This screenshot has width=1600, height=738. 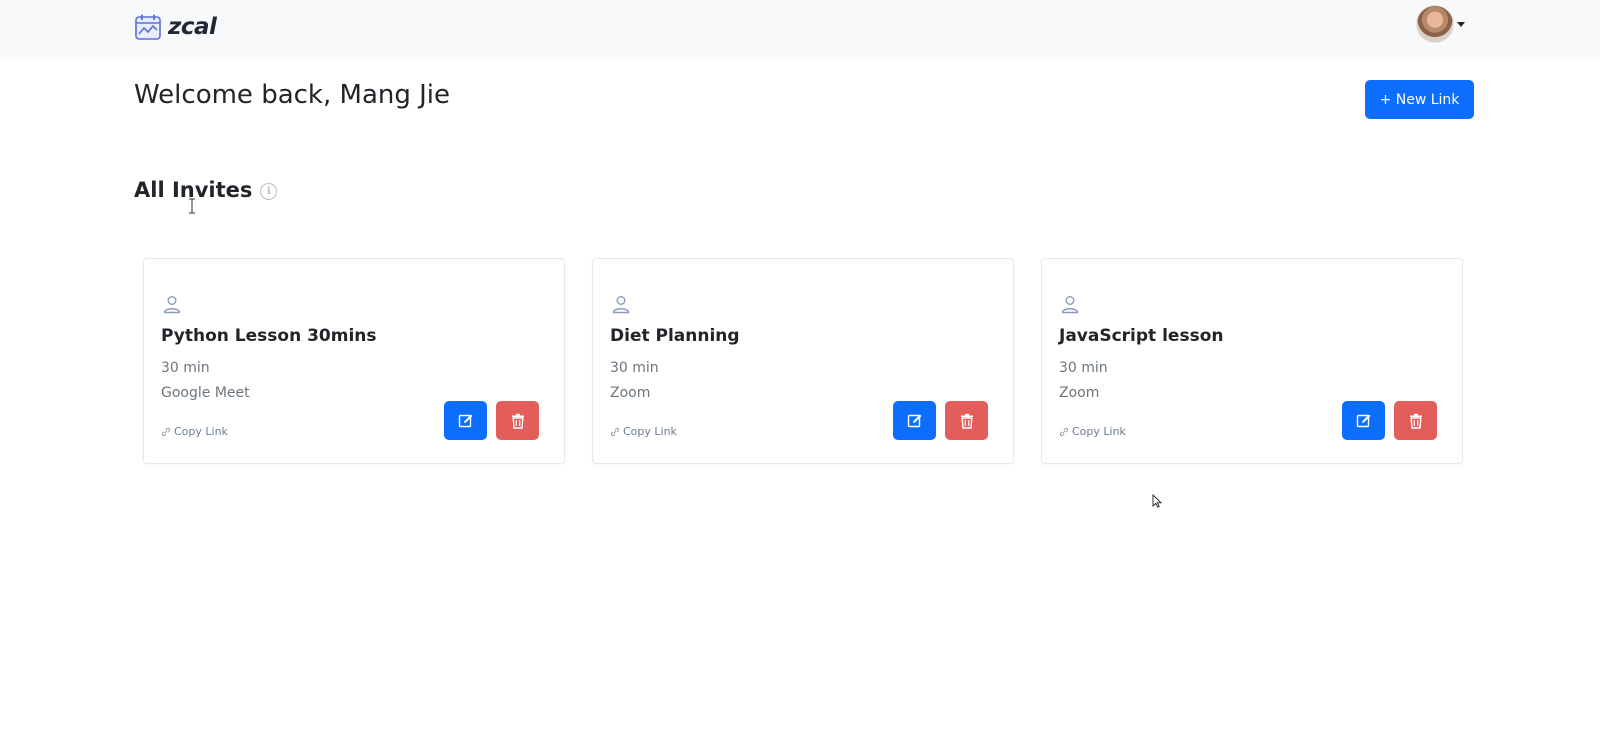 What do you see at coordinates (269, 191) in the screenshot?
I see `info-circle-icon: i` at bounding box center [269, 191].